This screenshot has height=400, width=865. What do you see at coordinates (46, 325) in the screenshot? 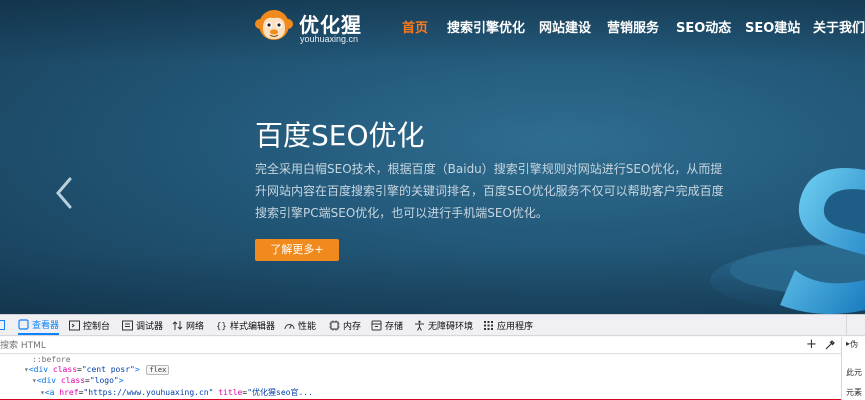
I see `tab-label: 查看器` at bounding box center [46, 325].